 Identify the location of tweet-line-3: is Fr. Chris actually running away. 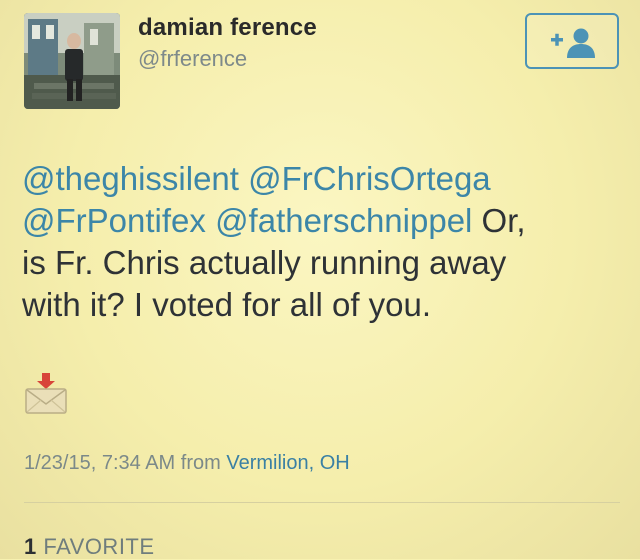
(264, 262).